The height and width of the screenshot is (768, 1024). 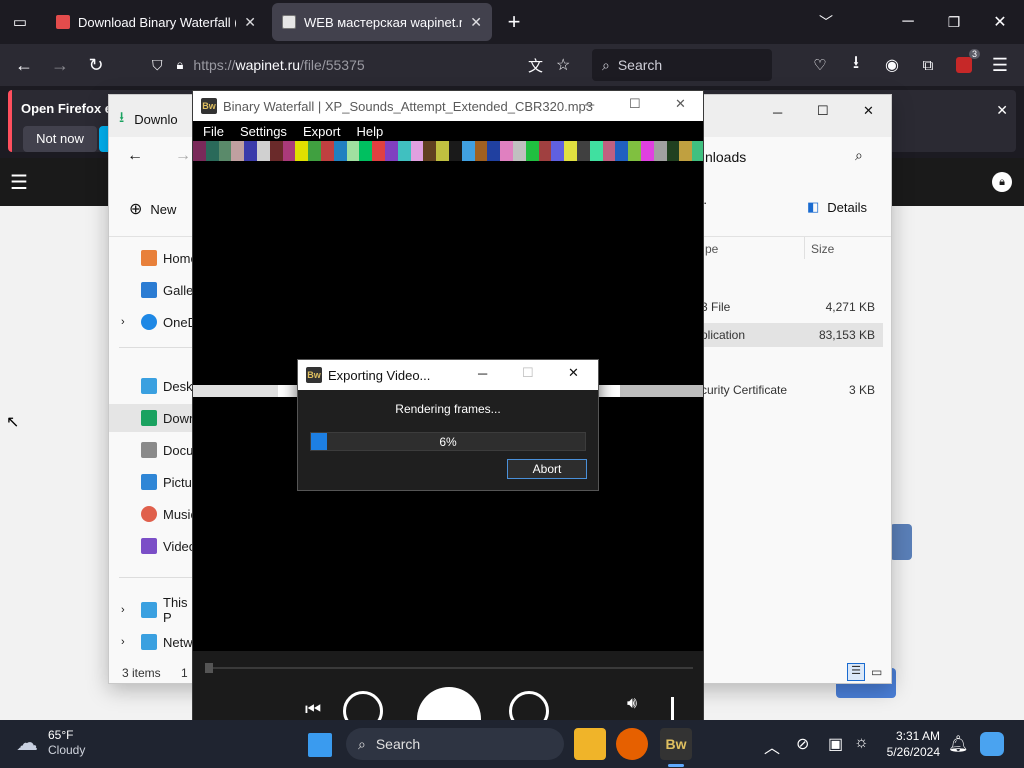 What do you see at coordinates (711, 249) in the screenshot?
I see `column-type-header: pe` at bounding box center [711, 249].